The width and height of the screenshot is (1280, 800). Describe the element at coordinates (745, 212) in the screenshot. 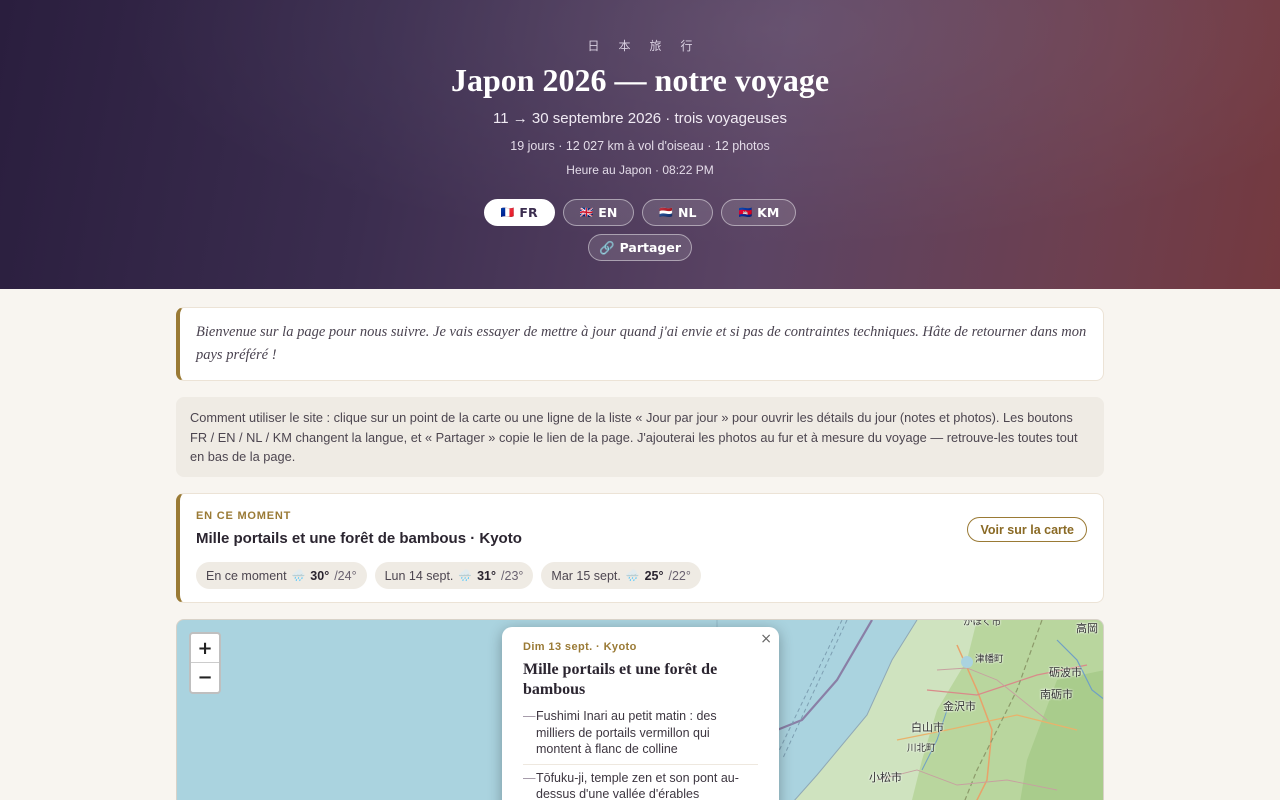

I see `flag-kh-icon: 🇰🇭` at that location.